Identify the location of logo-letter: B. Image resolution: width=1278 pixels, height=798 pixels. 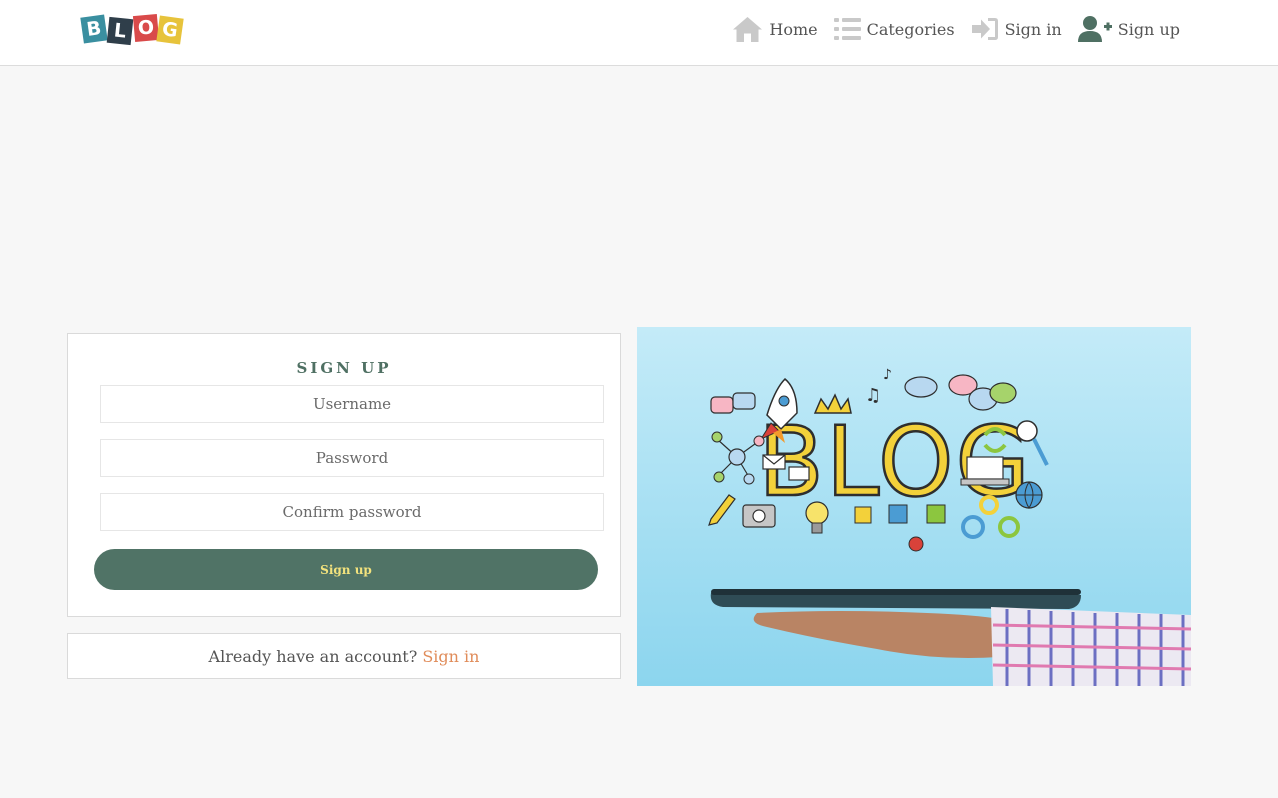
(94, 29).